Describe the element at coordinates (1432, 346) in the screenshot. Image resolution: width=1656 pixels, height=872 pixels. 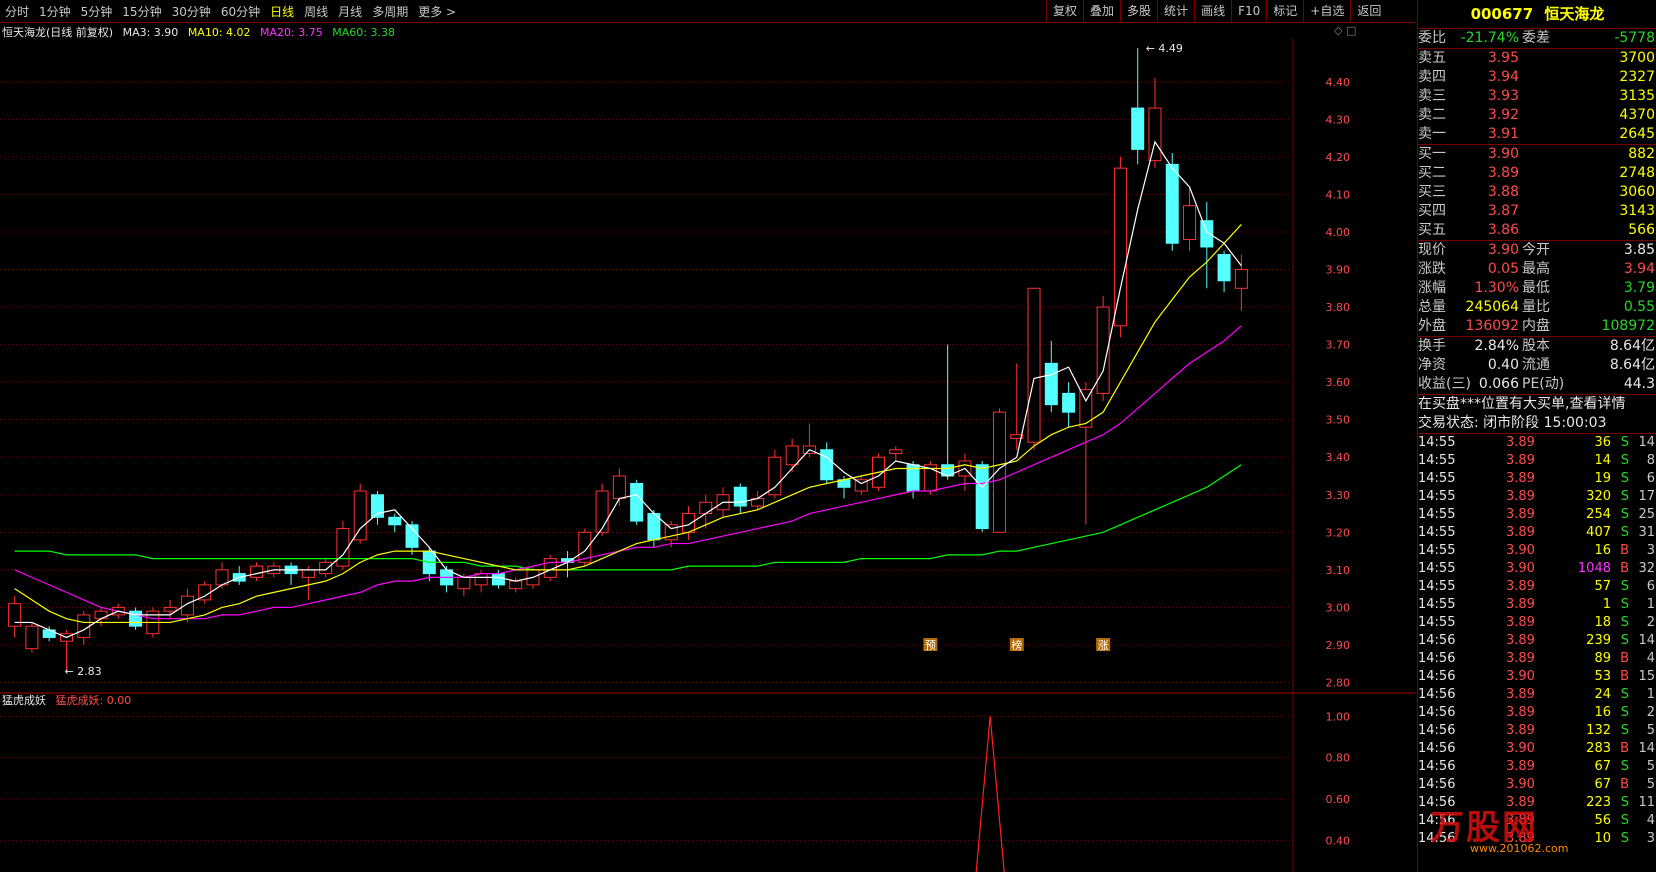
I see `fund-label: 换手` at that location.